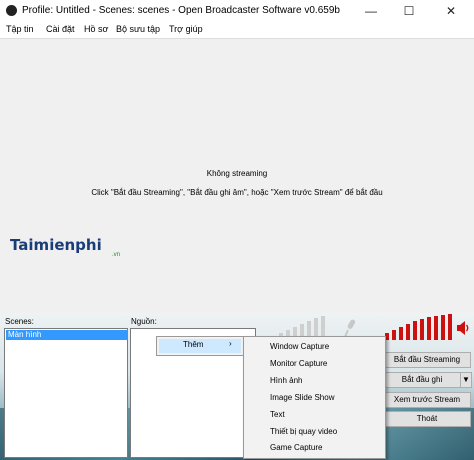 Image resolution: width=474 pixels, height=460 pixels. What do you see at coordinates (298, 363) in the screenshot?
I see `menu-item-monitor-capture: Monitor Capture` at bounding box center [298, 363].